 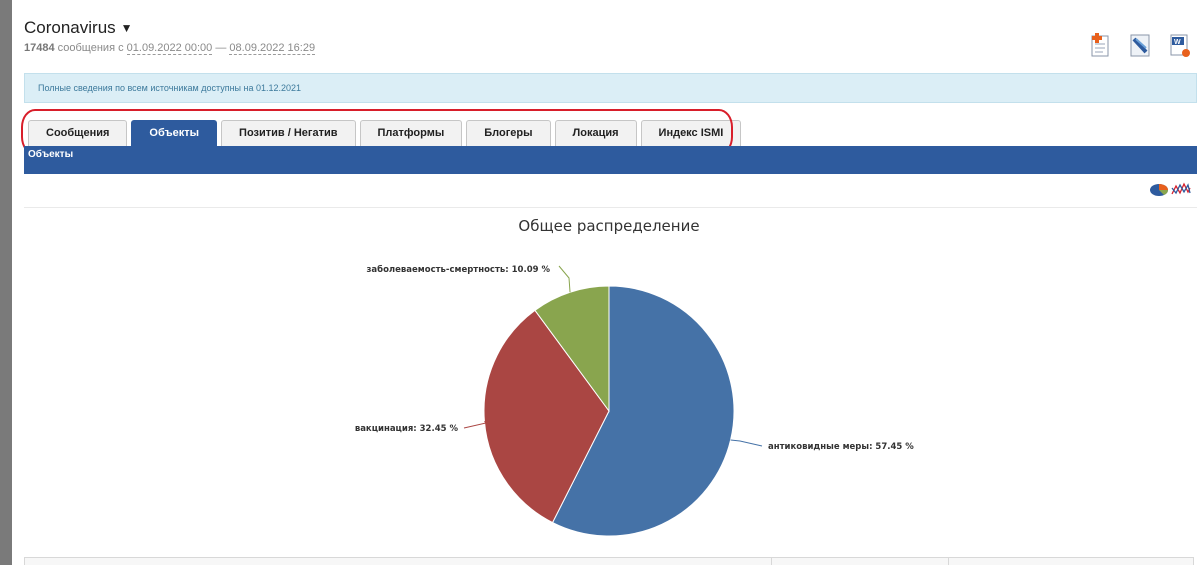 I want to click on chart-view-switcher, so click(x=1170, y=189).